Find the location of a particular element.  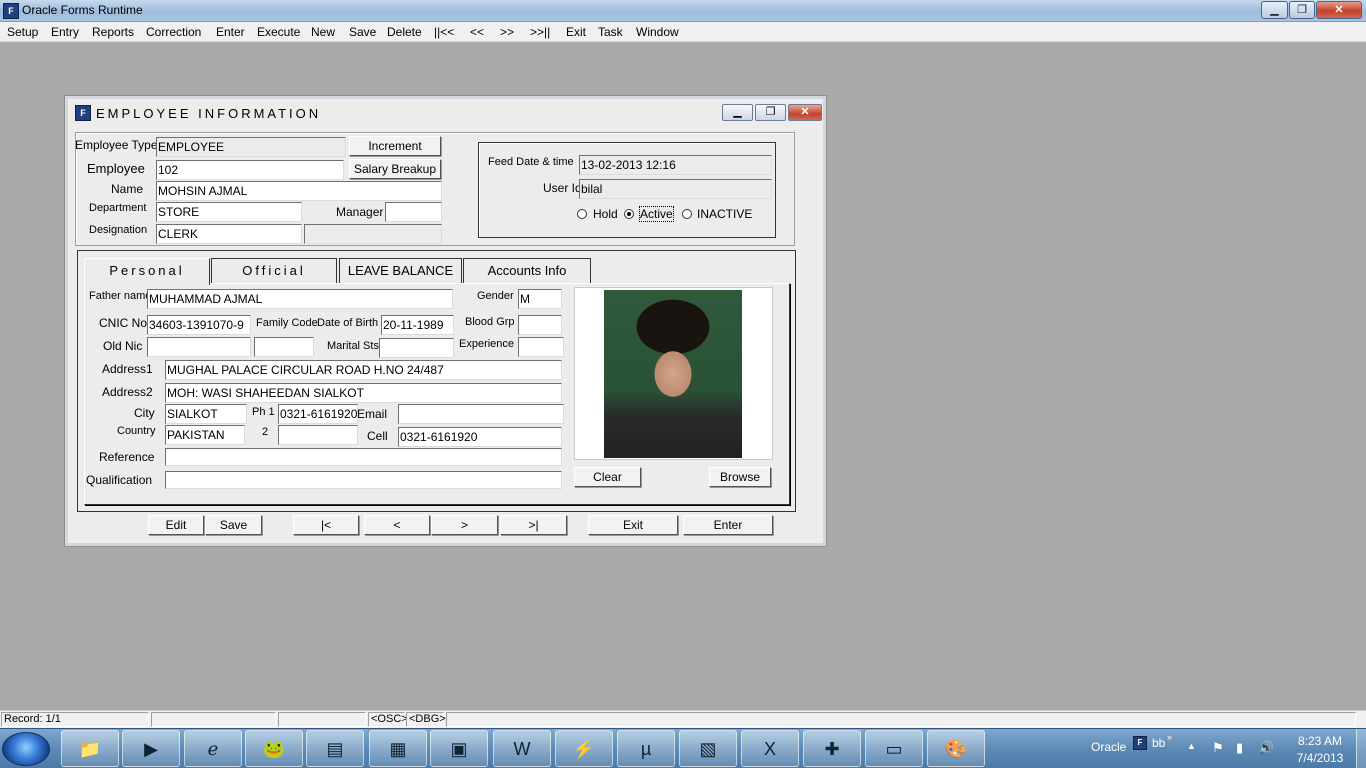

tab-leave-balance: LEAVE BALANCE is located at coordinates (400, 270).